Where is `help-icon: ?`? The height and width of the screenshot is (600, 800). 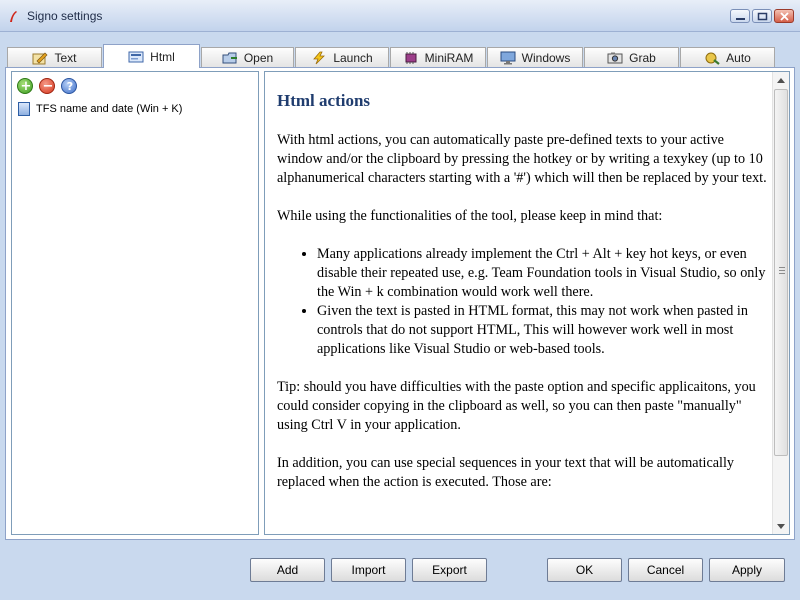 help-icon: ? is located at coordinates (70, 86).